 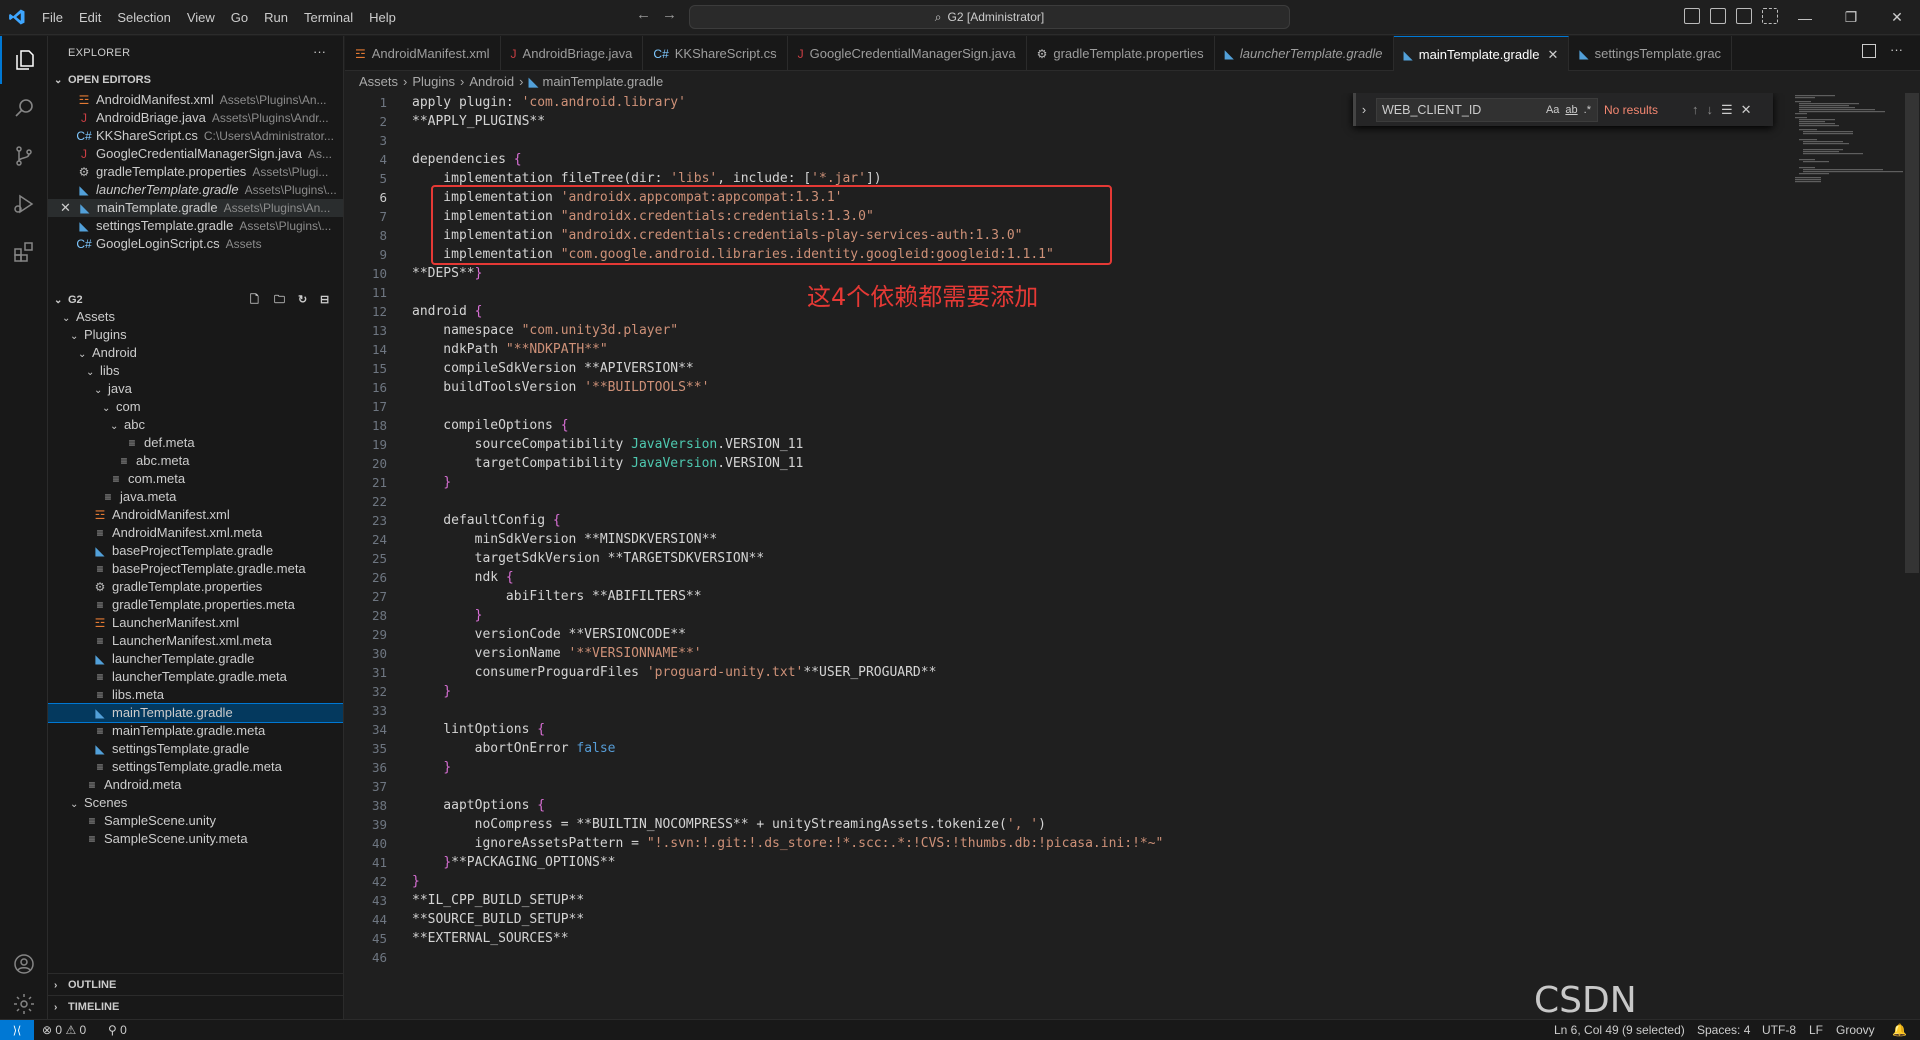 I want to click on language-mode: Groovy, so click(x=1855, y=1030).